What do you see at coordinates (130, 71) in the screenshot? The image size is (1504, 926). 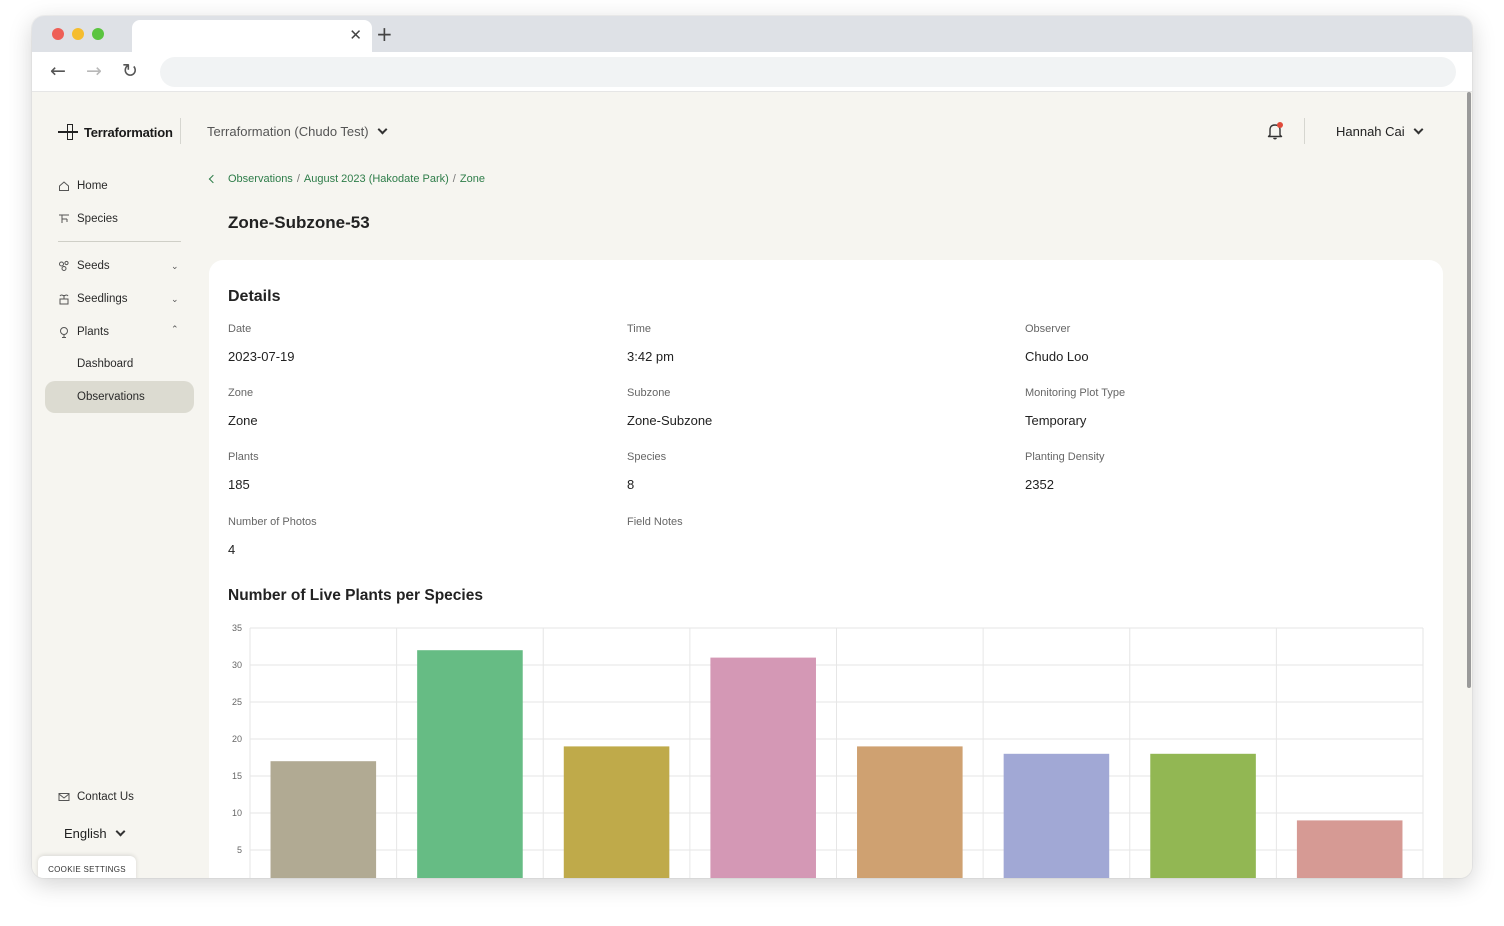 I see `reload-icon: ↻` at bounding box center [130, 71].